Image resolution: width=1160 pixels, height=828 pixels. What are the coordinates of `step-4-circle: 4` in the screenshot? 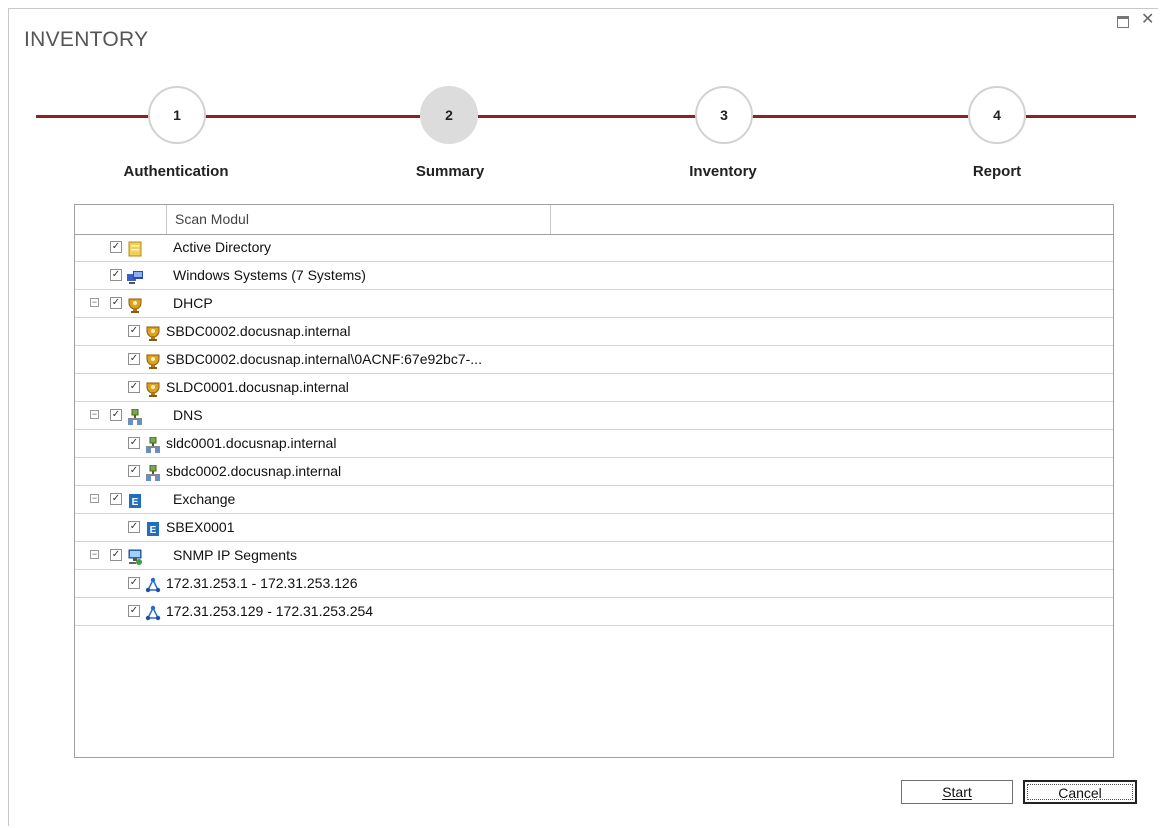 It's located at (997, 115).